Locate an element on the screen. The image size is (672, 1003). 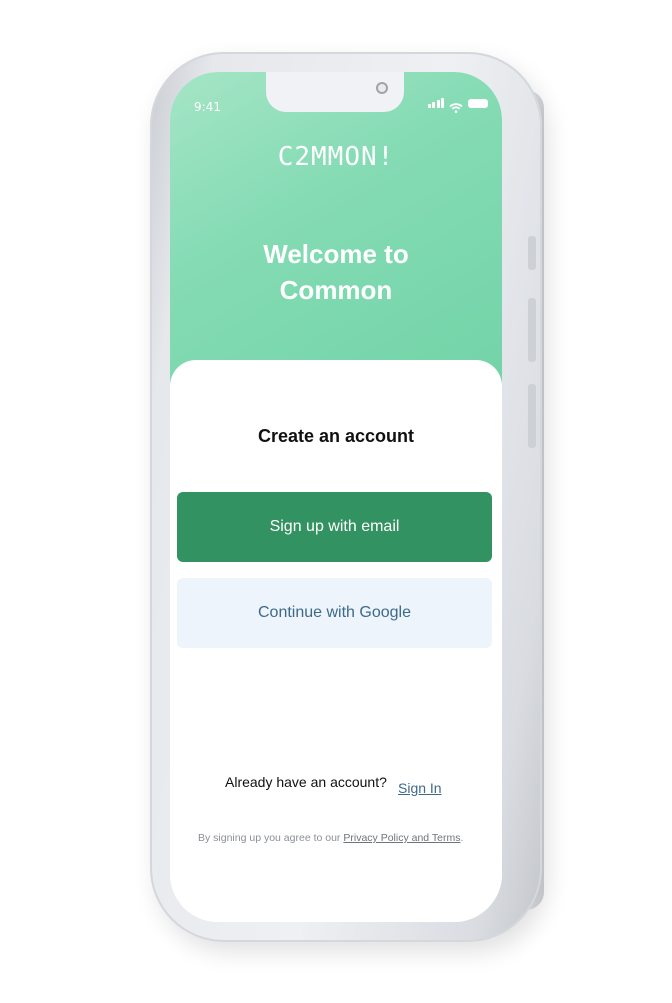
power-button is located at coordinates (532, 416).